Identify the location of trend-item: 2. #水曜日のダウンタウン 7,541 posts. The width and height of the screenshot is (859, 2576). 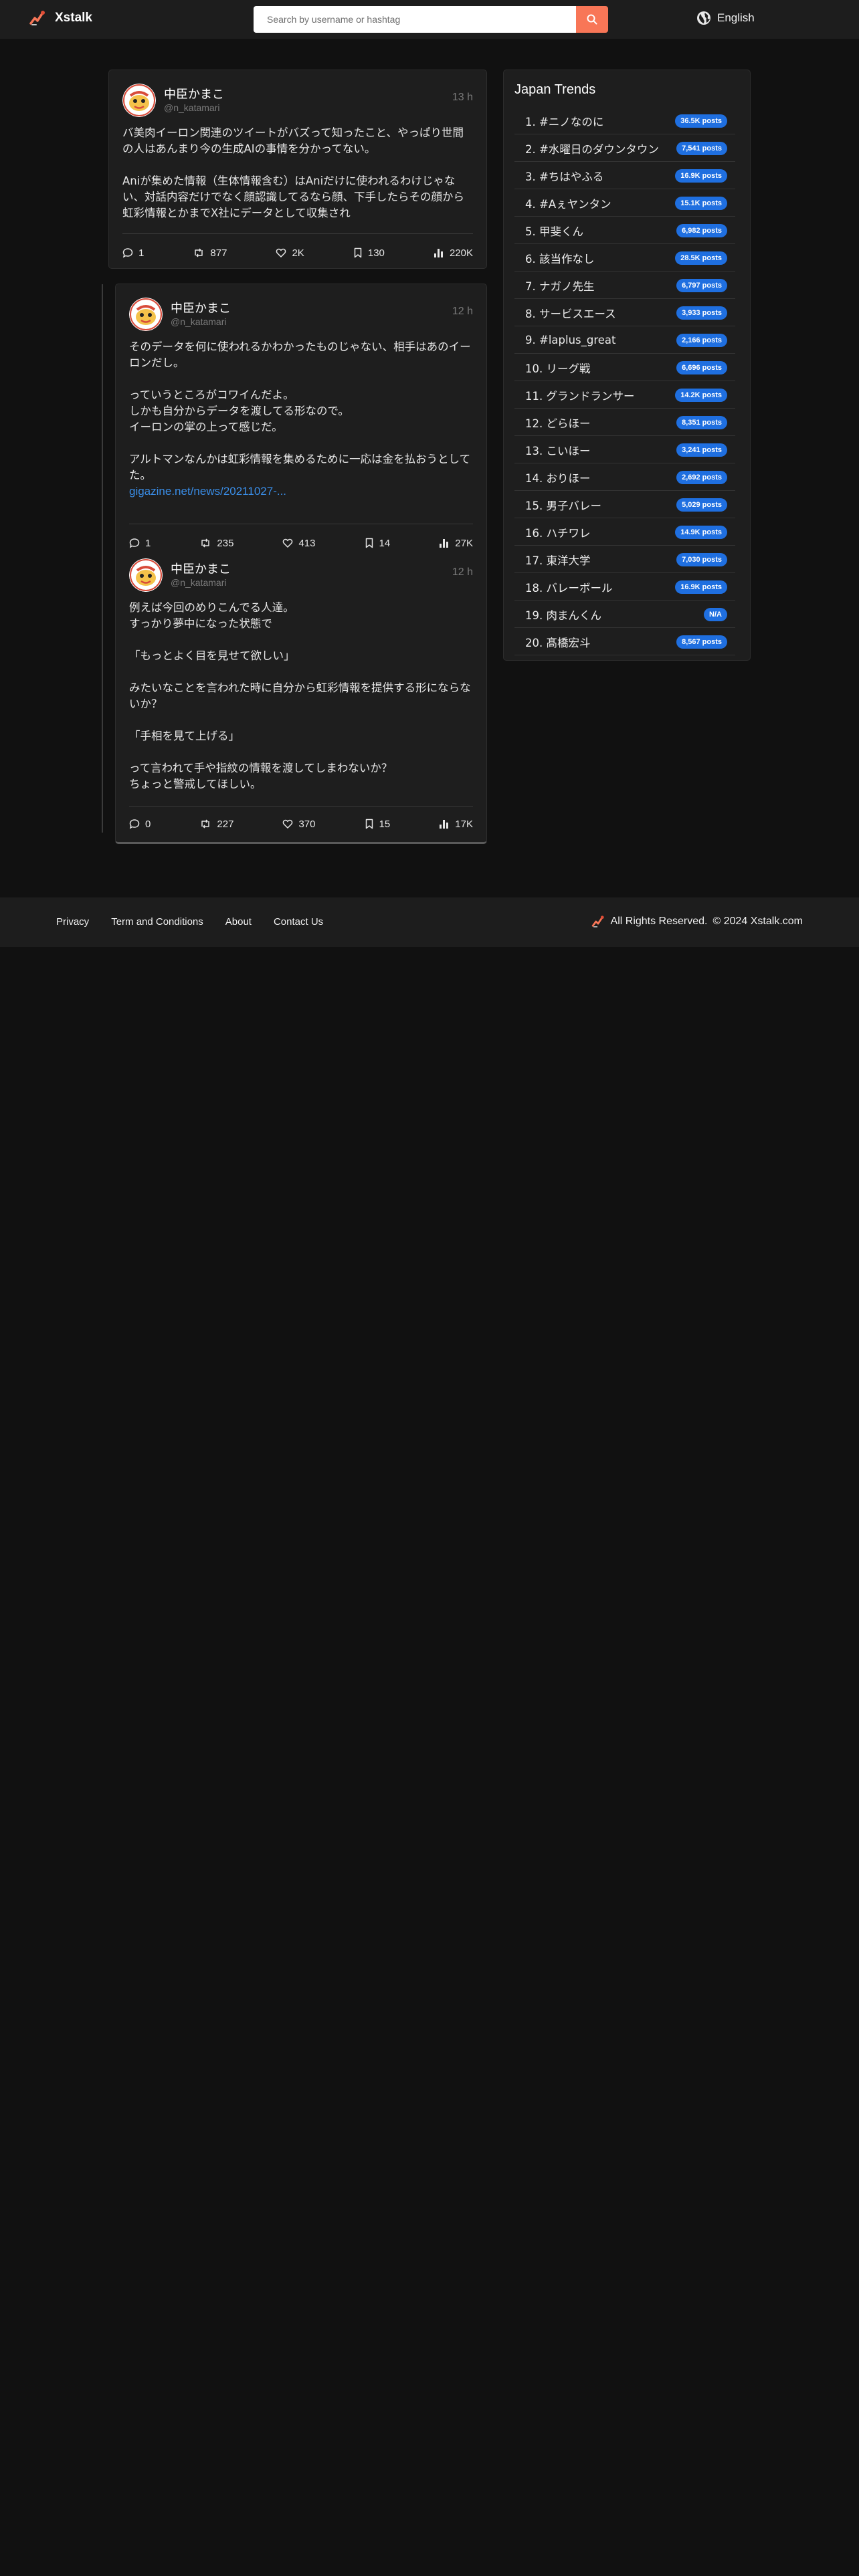
(624, 148).